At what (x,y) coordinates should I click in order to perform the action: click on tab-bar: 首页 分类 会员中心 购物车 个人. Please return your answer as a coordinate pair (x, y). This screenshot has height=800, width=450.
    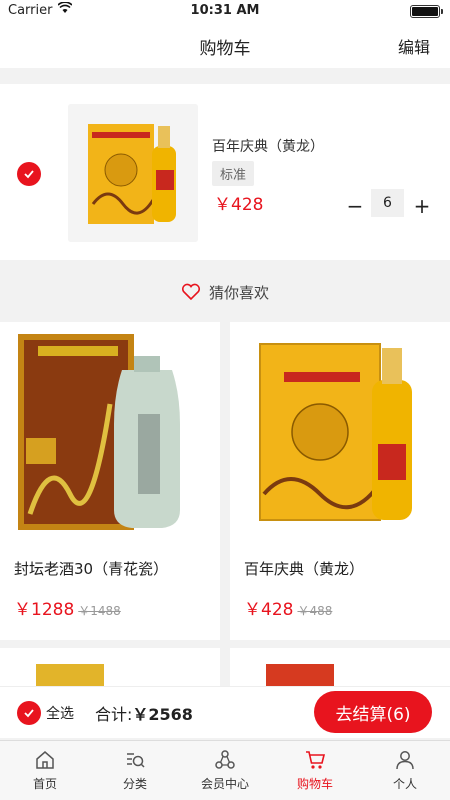
    Looking at the image, I should click on (225, 770).